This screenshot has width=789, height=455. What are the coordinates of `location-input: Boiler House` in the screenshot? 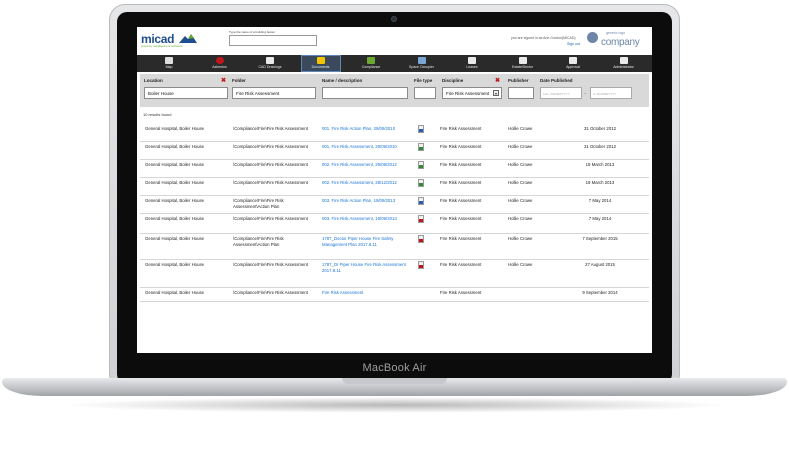 It's located at (186, 93).